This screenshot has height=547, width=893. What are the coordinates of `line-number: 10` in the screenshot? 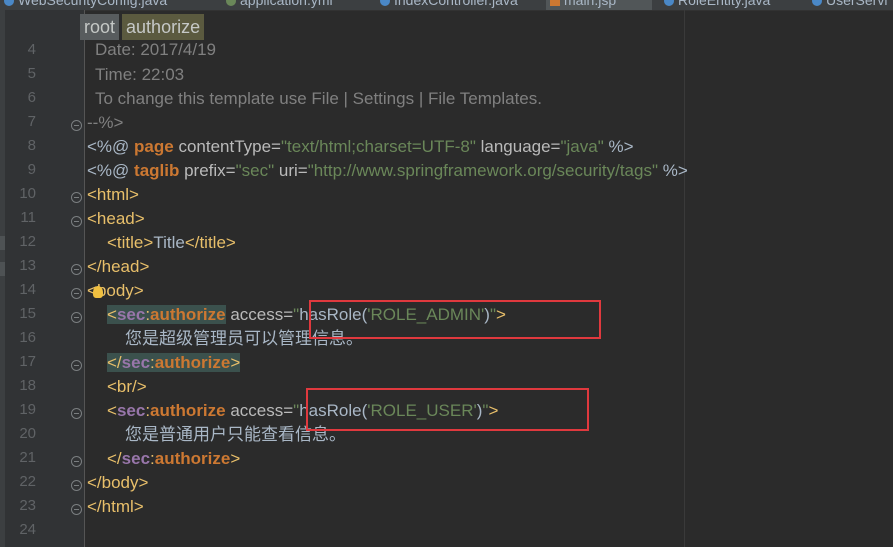 It's located at (27, 193).